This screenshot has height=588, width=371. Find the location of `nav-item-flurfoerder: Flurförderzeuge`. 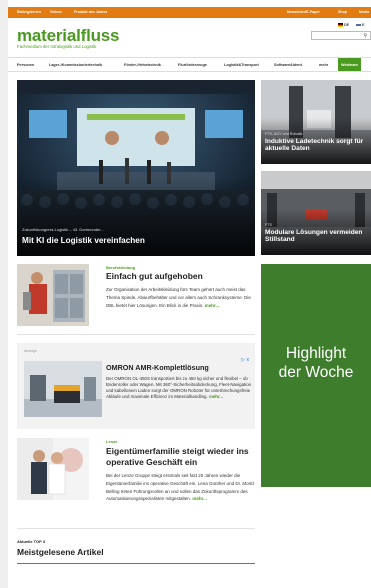

nav-item-flurfoerder: Flurförderzeuge is located at coordinates (192, 65).